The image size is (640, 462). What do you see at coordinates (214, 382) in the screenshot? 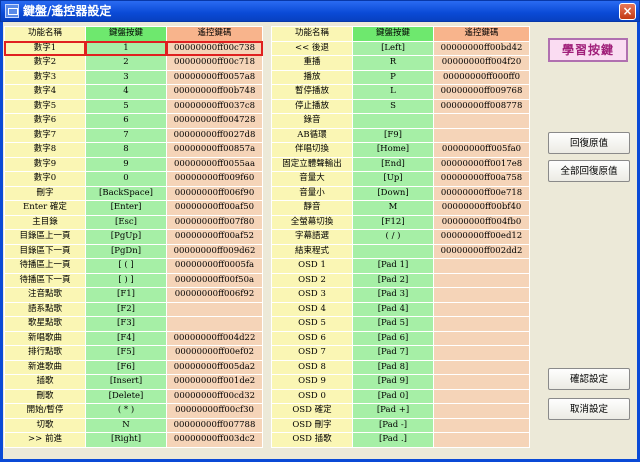
I see `remote-code-cell: 00000000ff001de2` at bounding box center [214, 382].